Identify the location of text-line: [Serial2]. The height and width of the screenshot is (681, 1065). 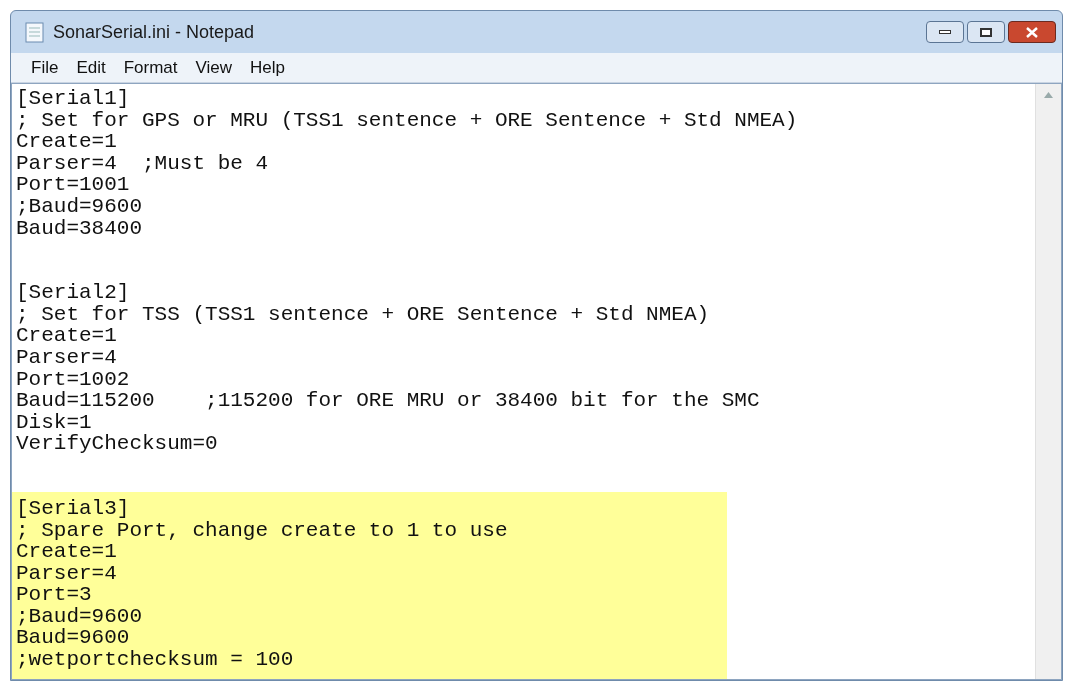
(72, 293).